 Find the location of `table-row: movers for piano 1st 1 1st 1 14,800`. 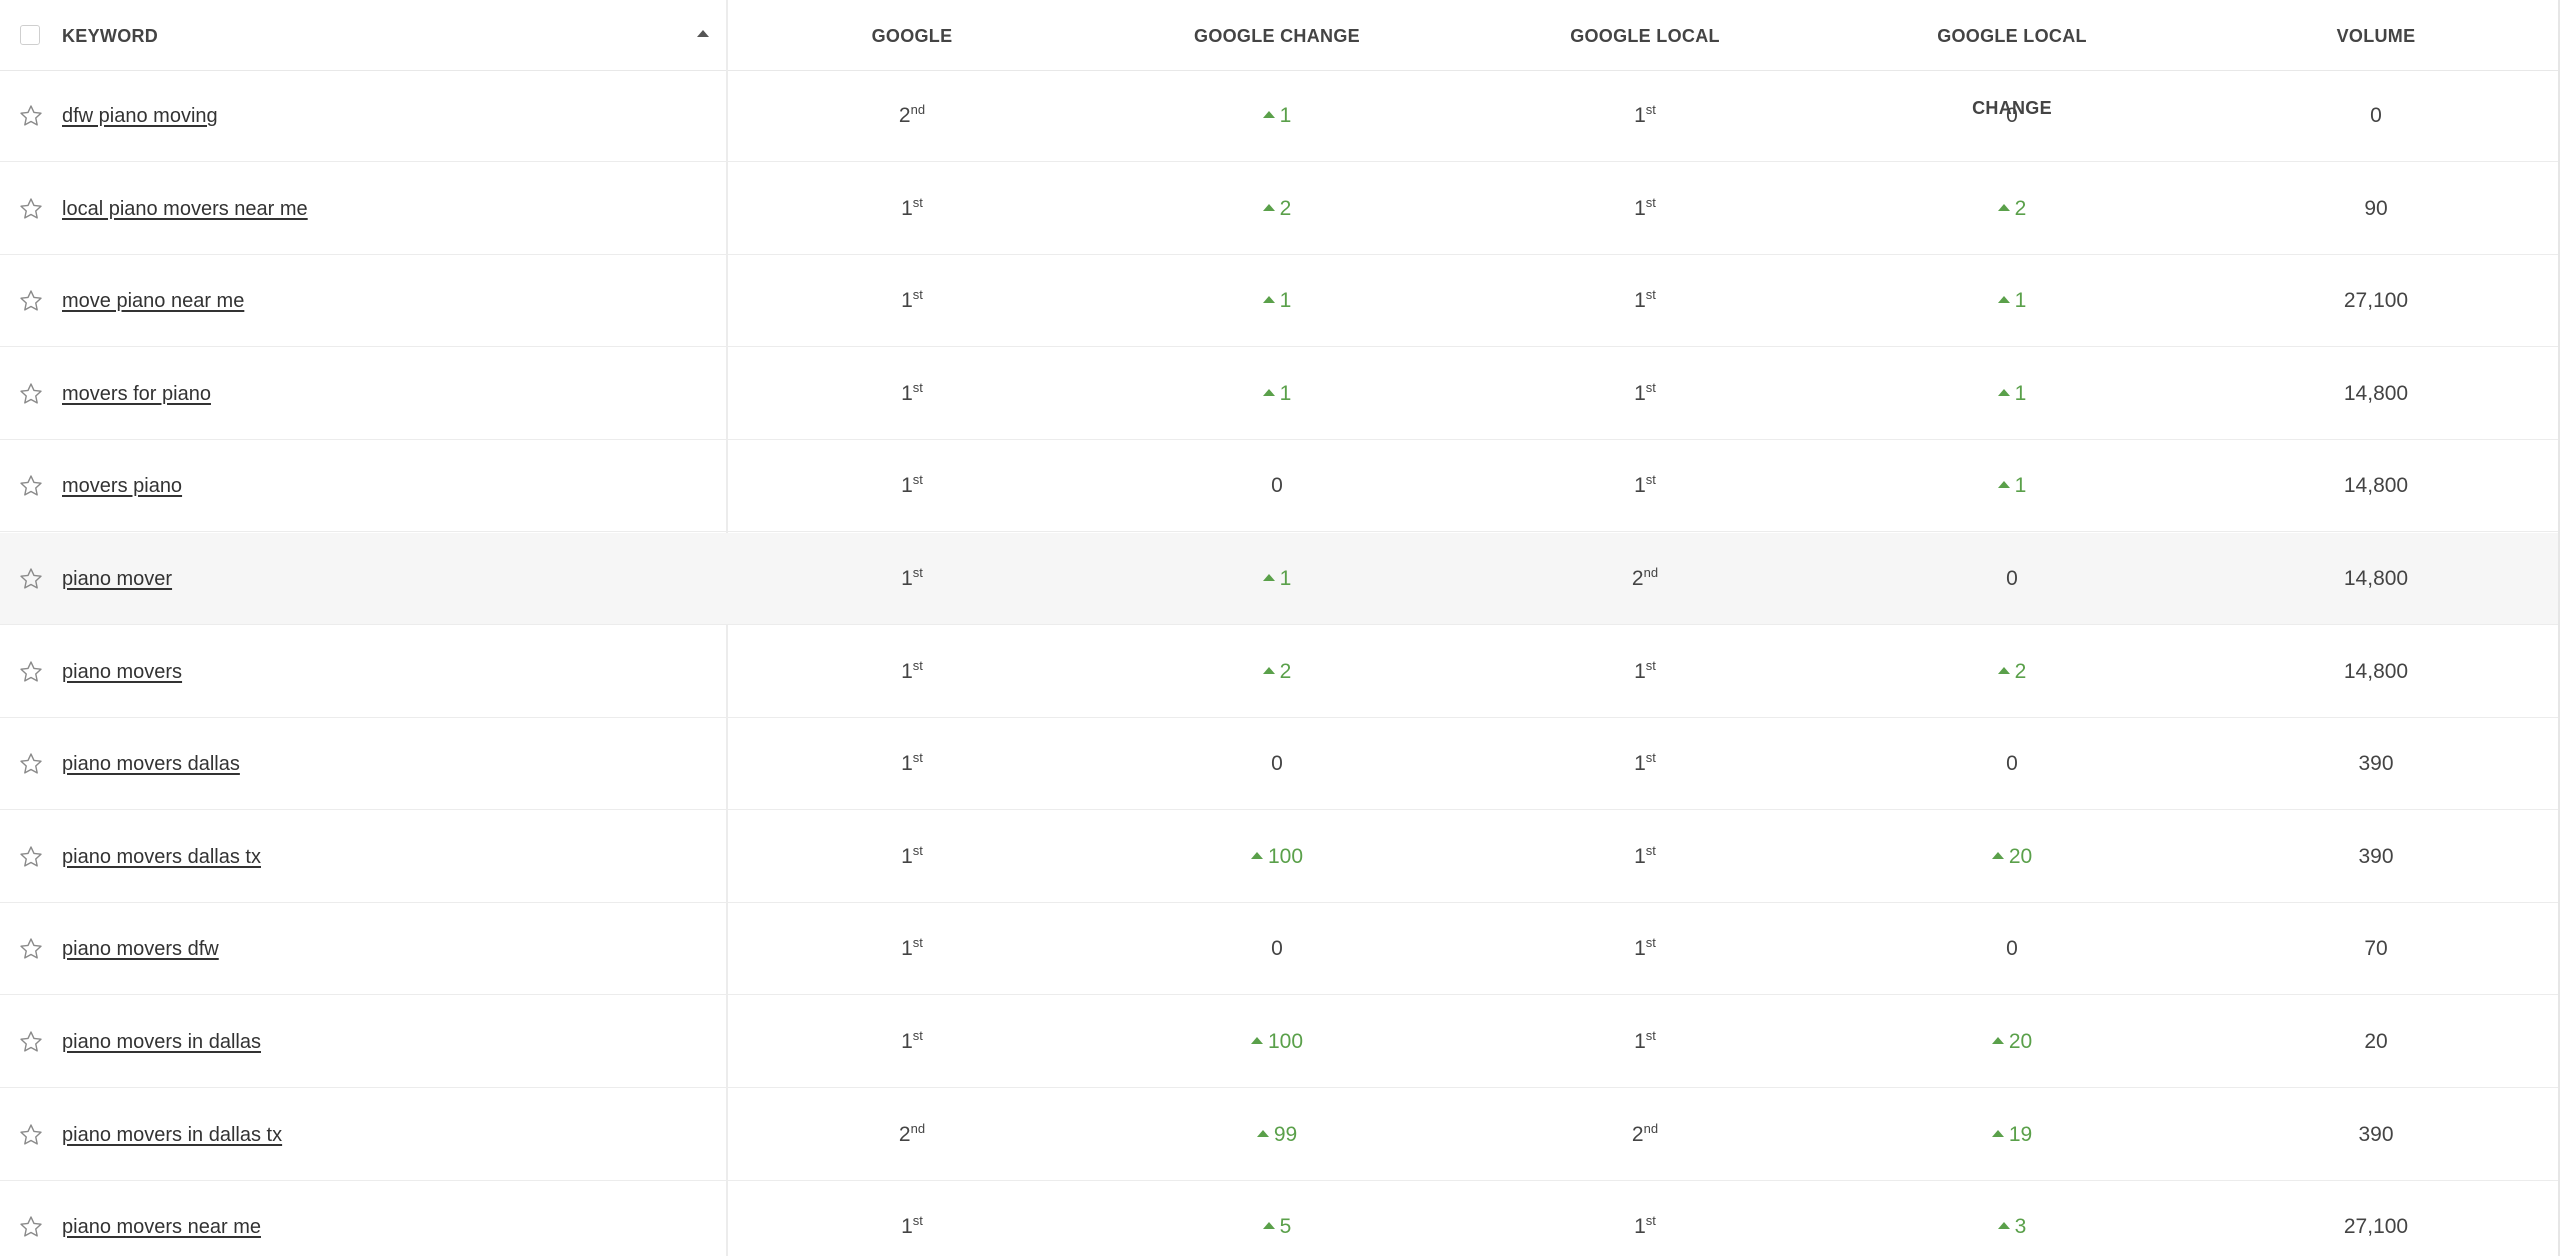

table-row: movers for piano 1st 1 1st 1 14,800 is located at coordinates (1279, 394).